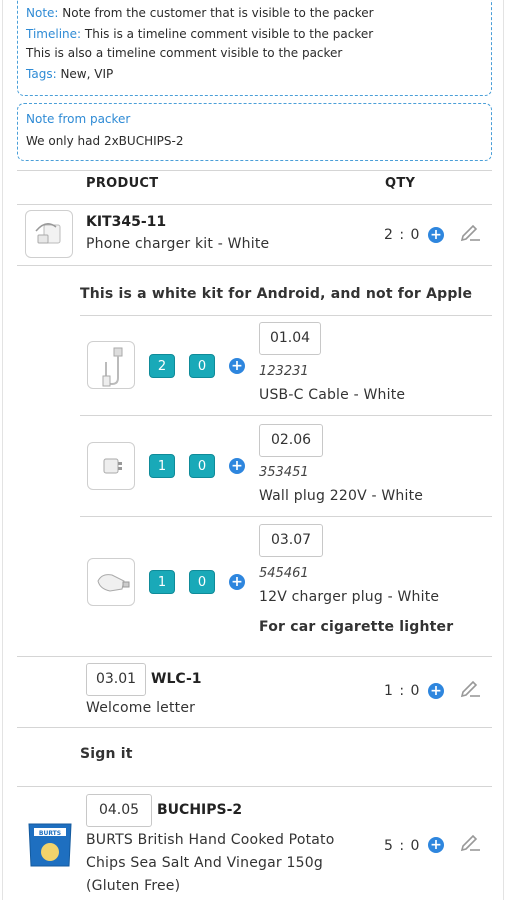  Describe the element at coordinates (356, 627) in the screenshot. I see `component-note: For car cigarette lighter` at that location.